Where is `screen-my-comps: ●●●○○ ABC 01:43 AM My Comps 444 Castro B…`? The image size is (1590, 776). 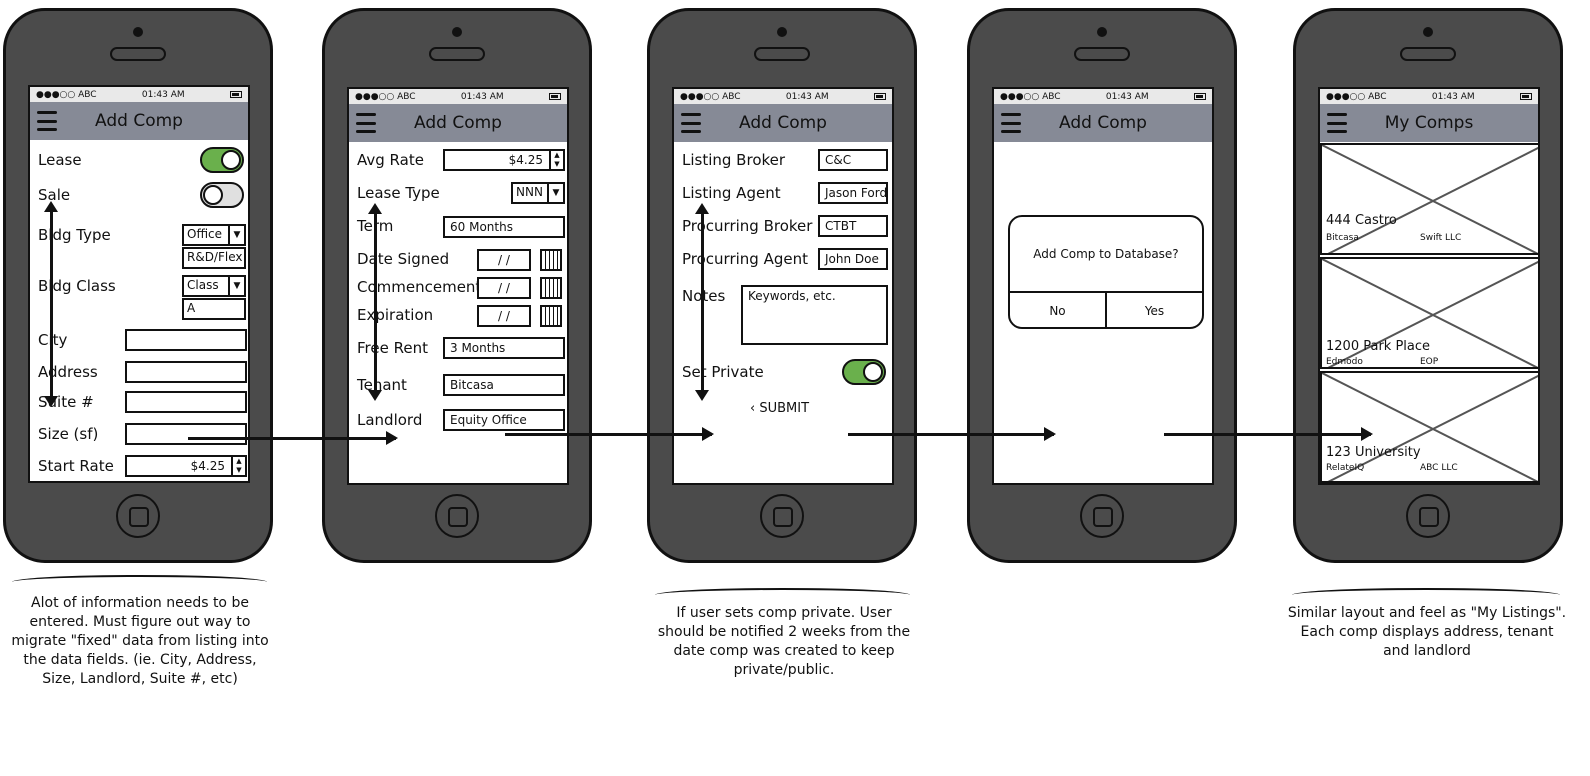
screen-my-comps: ●●●○○ ABC 01:43 AM My Comps 444 Castro B… is located at coordinates (1429, 286).